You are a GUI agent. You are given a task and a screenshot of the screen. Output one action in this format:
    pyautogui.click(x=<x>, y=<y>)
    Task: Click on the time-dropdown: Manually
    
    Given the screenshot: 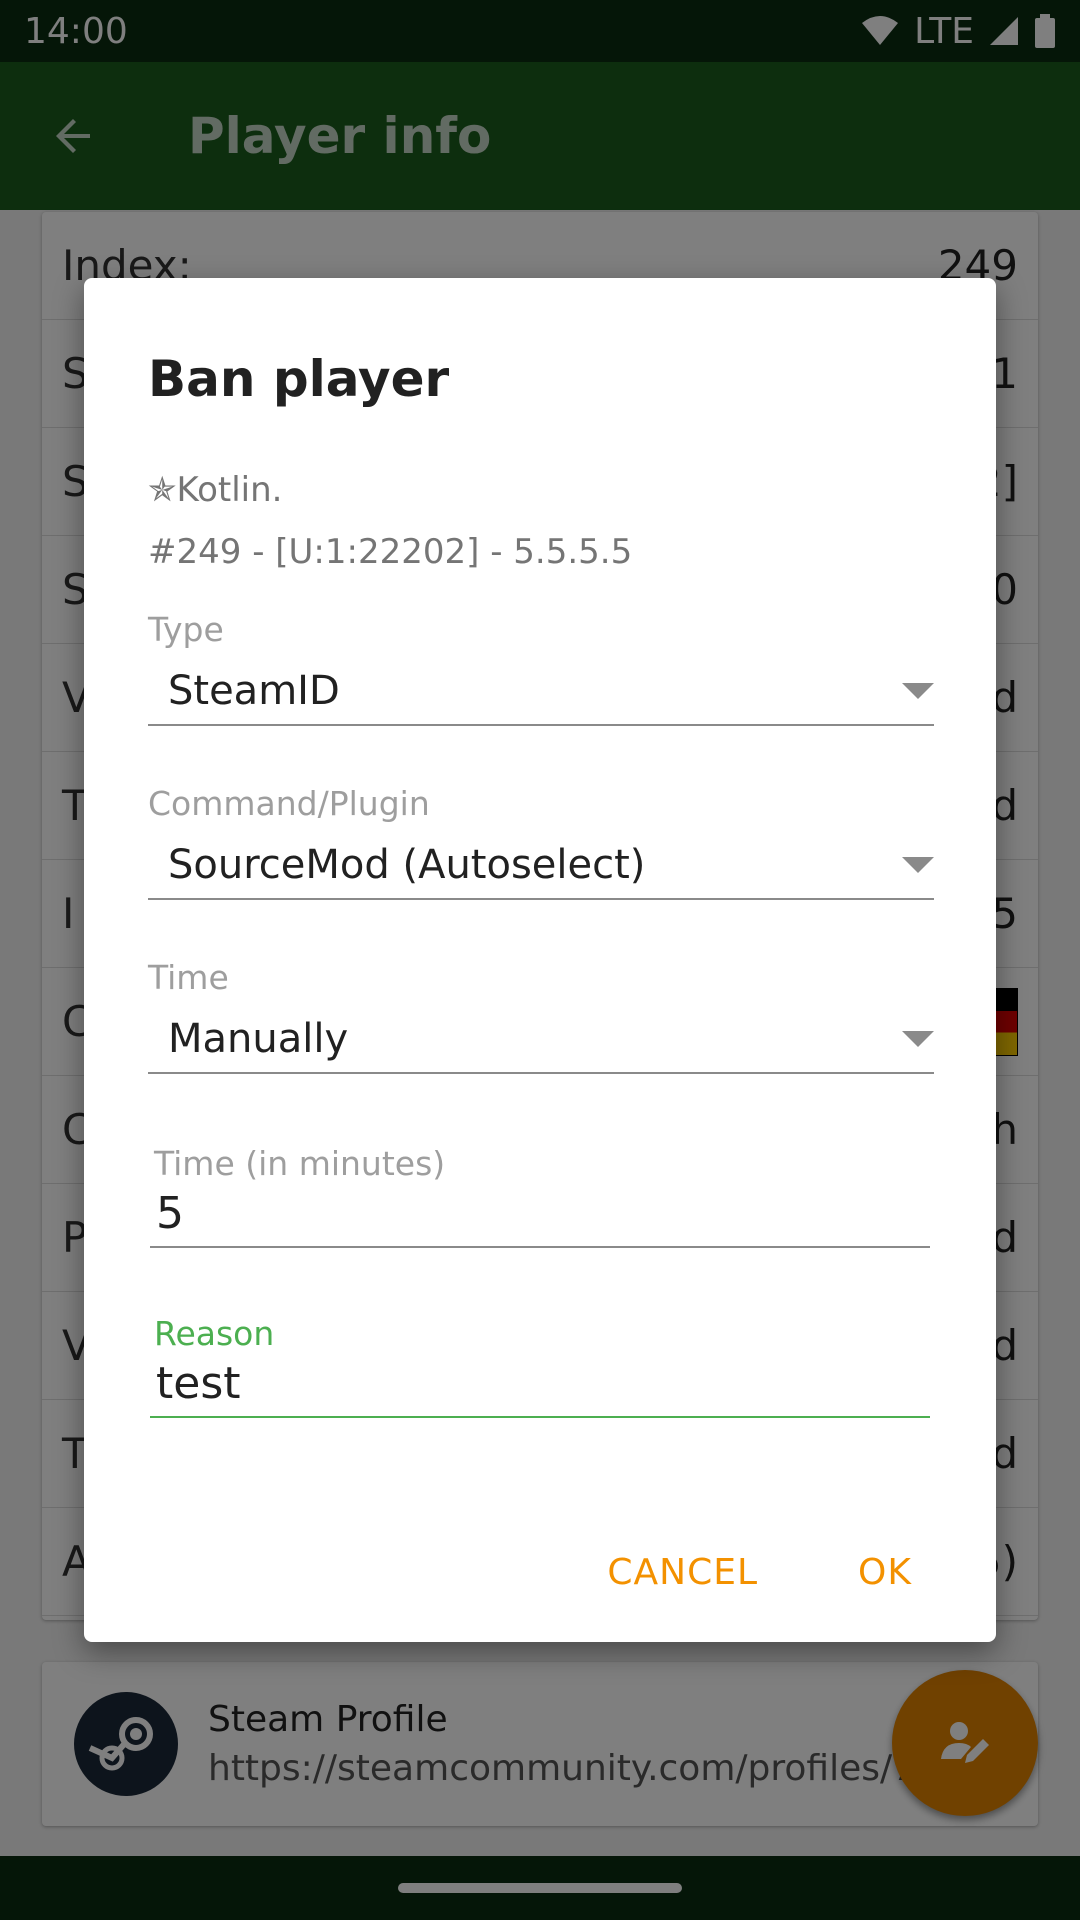 What is the action you would take?
    pyautogui.click(x=541, y=1040)
    